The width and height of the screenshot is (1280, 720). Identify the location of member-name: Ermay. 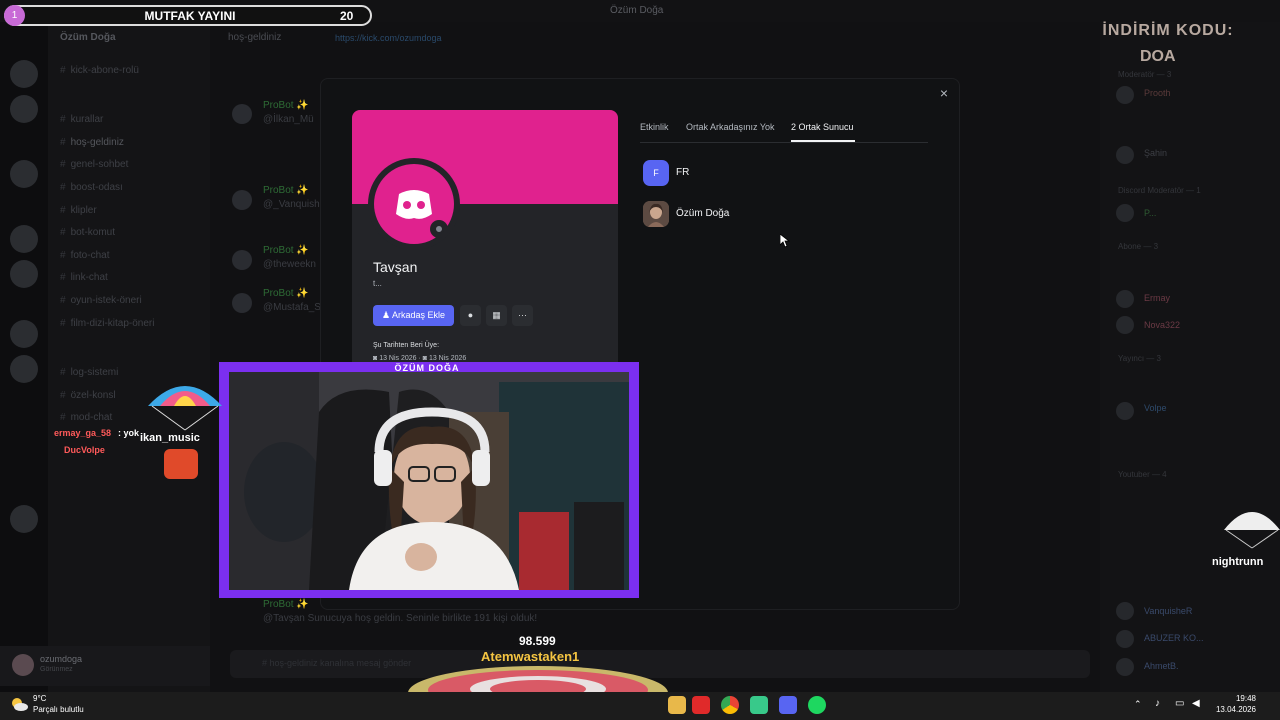
(1157, 298).